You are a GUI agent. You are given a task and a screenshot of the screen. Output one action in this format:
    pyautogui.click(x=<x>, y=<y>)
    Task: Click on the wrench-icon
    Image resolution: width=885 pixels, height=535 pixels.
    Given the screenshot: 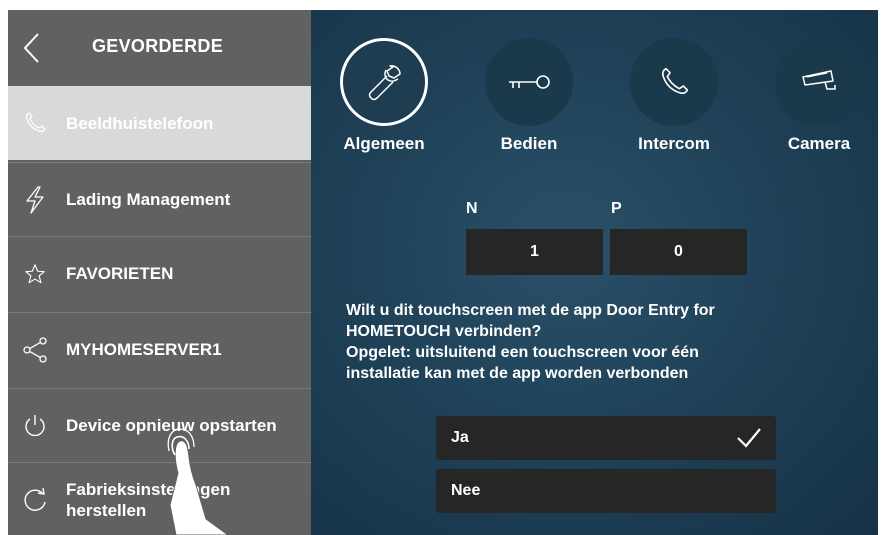 What is the action you would take?
    pyautogui.click(x=384, y=83)
    